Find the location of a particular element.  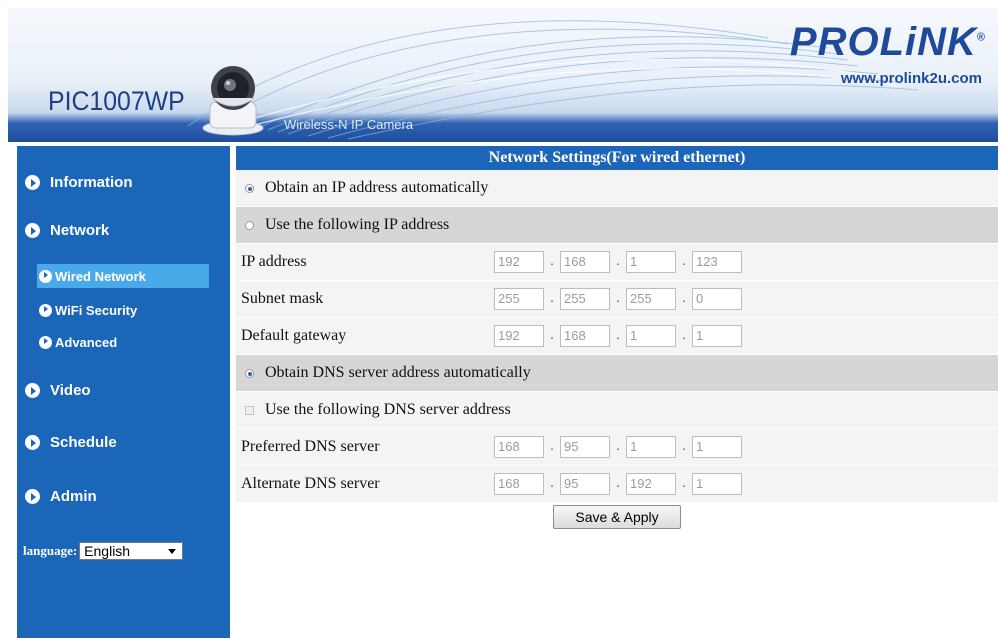

sidebar-item-admin: Admin is located at coordinates (61, 496).